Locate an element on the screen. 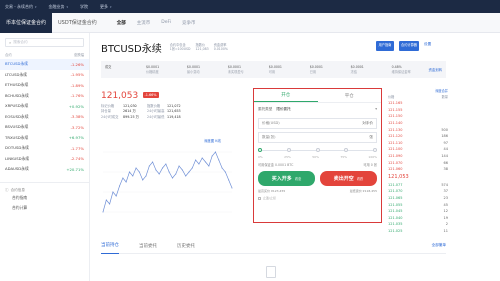  calculator-button: 合约计算器 is located at coordinates (409, 46).